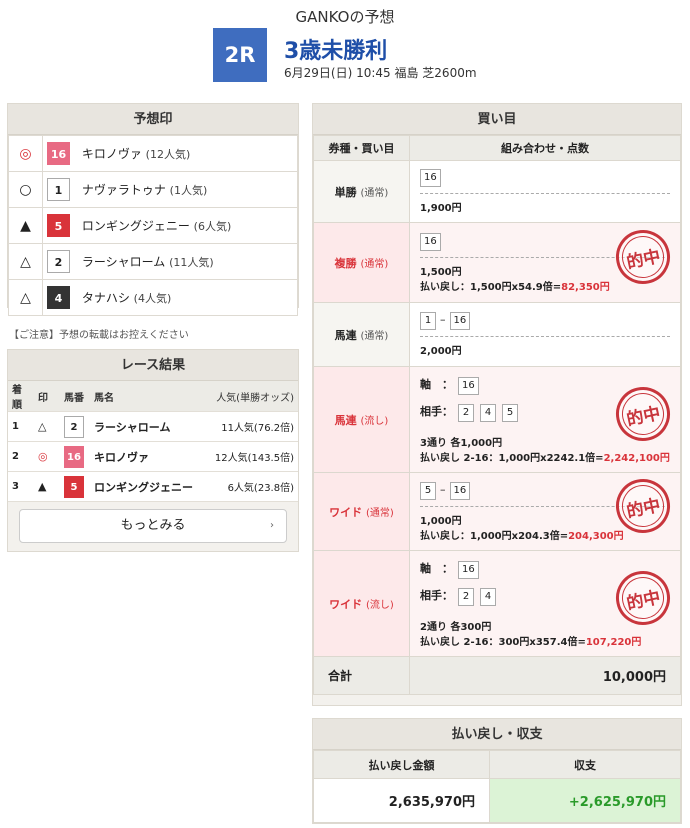 This screenshot has height=828, width=690. What do you see at coordinates (191, 262) in the screenshot?
I see `horse-popularity: (11人気)` at bounding box center [191, 262].